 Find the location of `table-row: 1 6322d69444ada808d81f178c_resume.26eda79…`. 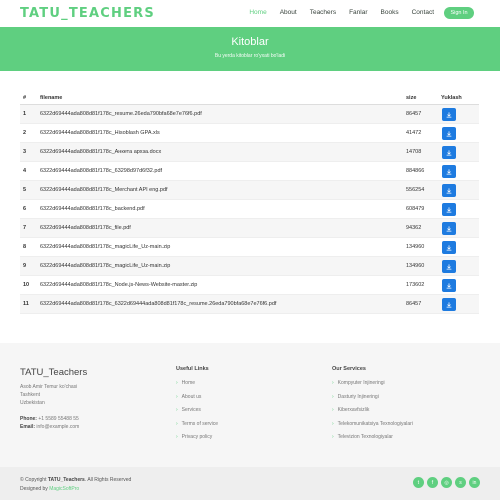

table-row: 1 6322d69444ada808d81f178c_resume.26eda79… is located at coordinates (249, 114).